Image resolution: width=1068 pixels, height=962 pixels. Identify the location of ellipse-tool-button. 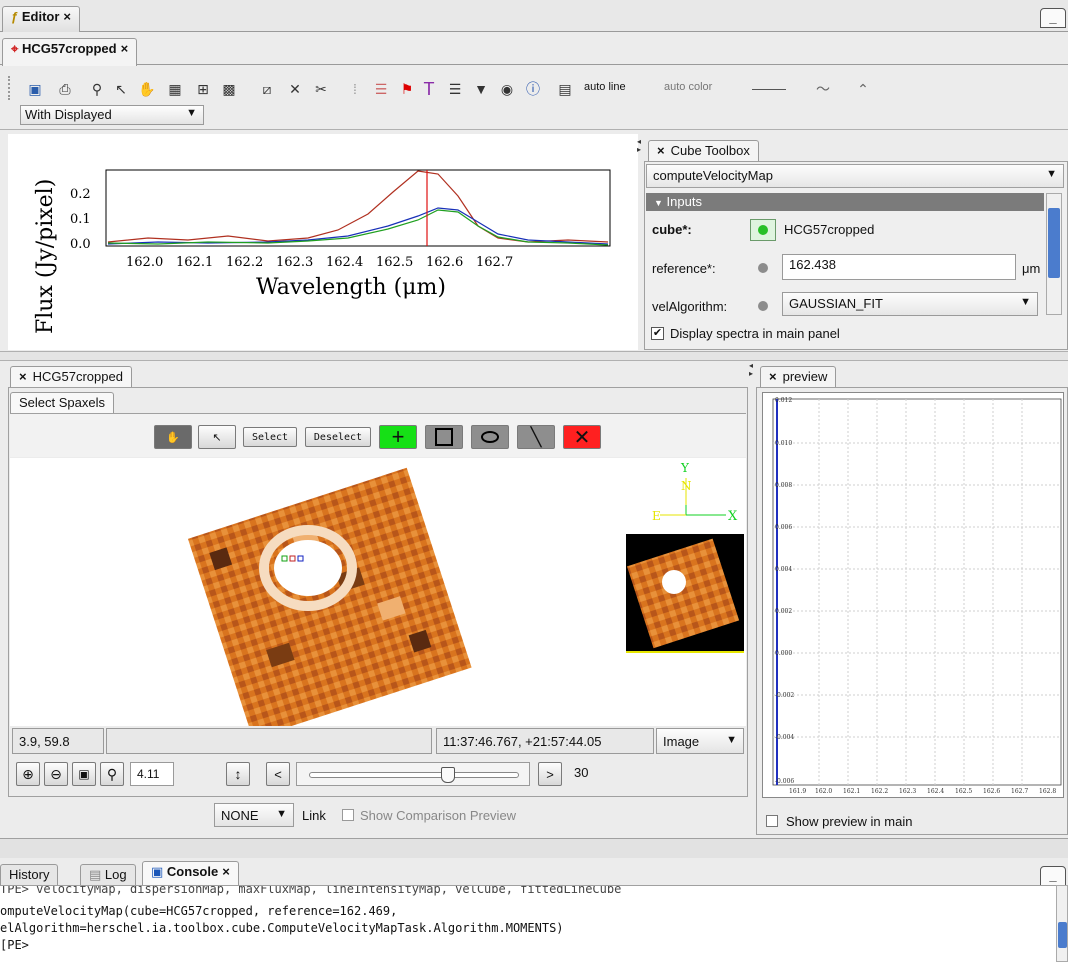
(490, 437).